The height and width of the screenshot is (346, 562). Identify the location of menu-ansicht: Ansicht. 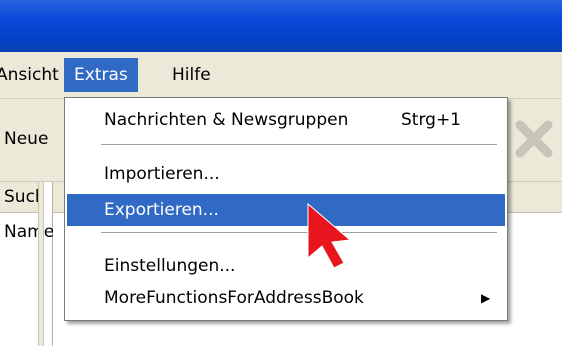
(34, 75).